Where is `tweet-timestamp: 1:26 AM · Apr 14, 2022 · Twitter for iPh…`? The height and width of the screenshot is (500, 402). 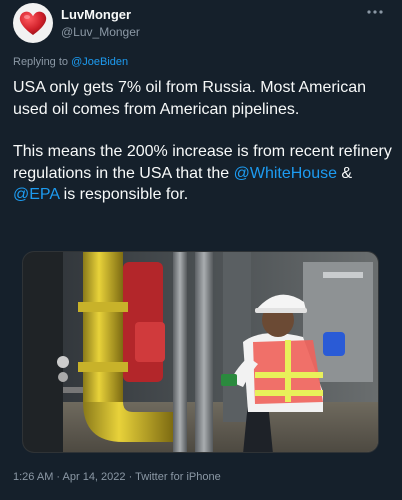
tweet-timestamp: 1:26 AM · Apr 14, 2022 · Twitter for iPh… is located at coordinates (117, 477).